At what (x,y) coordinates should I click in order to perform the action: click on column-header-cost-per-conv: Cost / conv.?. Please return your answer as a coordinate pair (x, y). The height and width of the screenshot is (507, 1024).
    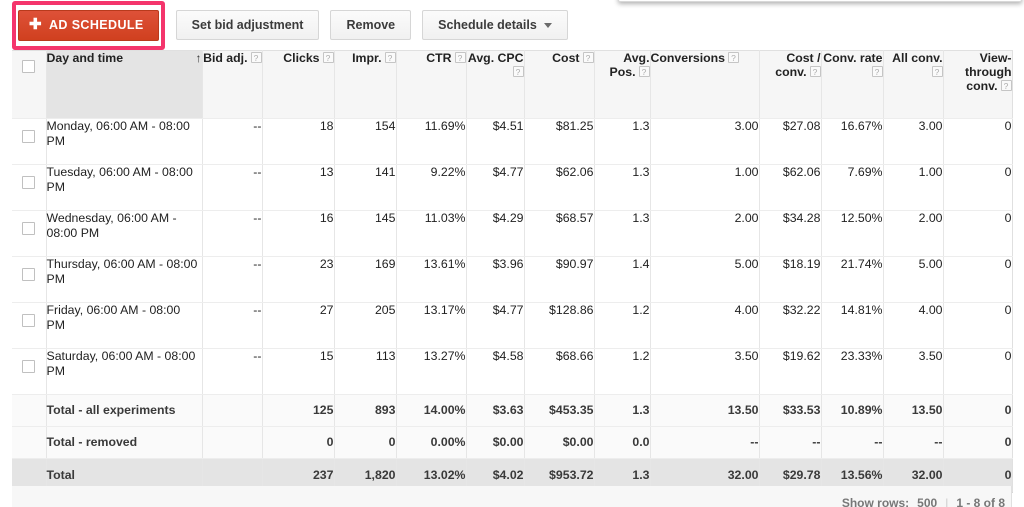
    Looking at the image, I should click on (790, 84).